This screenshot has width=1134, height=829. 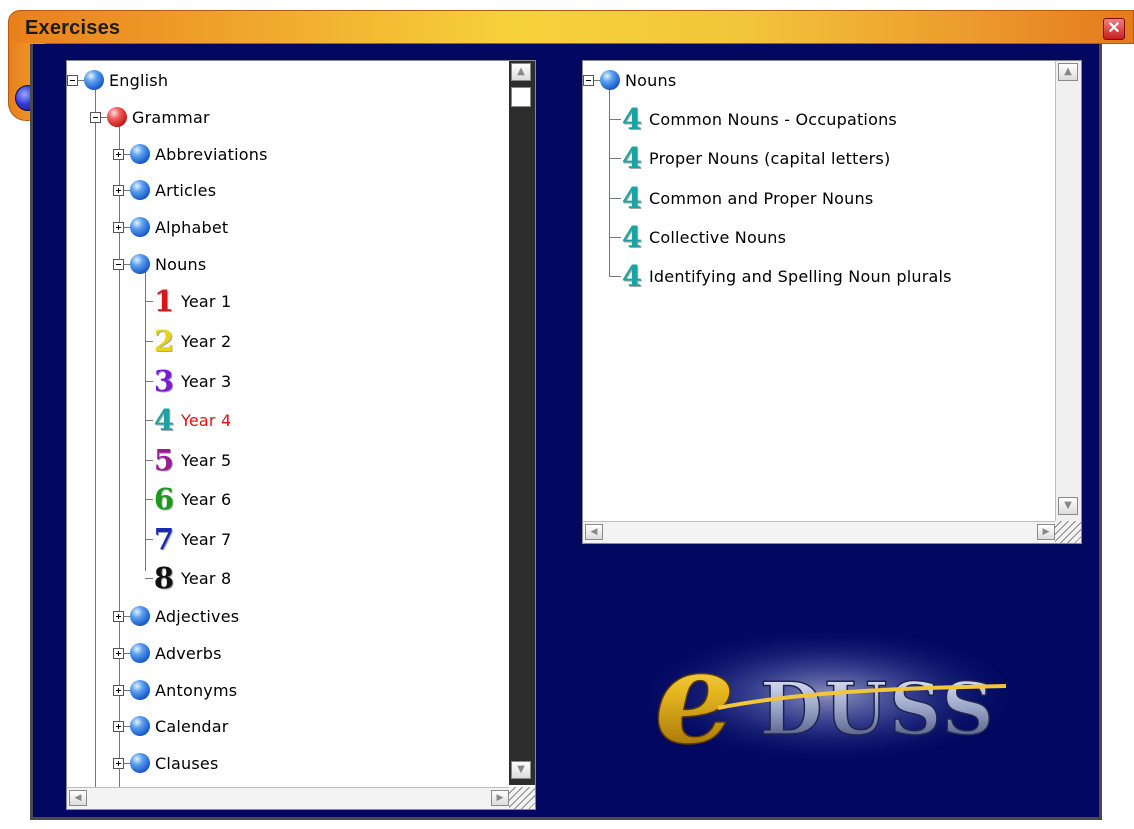 What do you see at coordinates (761, 198) in the screenshot?
I see `exercise-label: Common and Proper Nouns` at bounding box center [761, 198].